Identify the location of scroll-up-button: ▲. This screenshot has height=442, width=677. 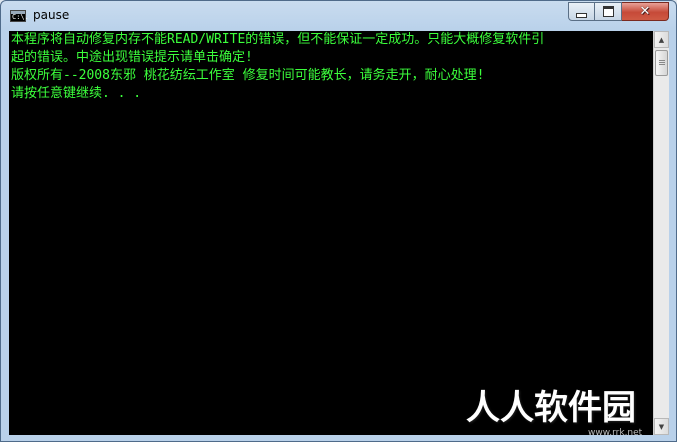
(661, 39).